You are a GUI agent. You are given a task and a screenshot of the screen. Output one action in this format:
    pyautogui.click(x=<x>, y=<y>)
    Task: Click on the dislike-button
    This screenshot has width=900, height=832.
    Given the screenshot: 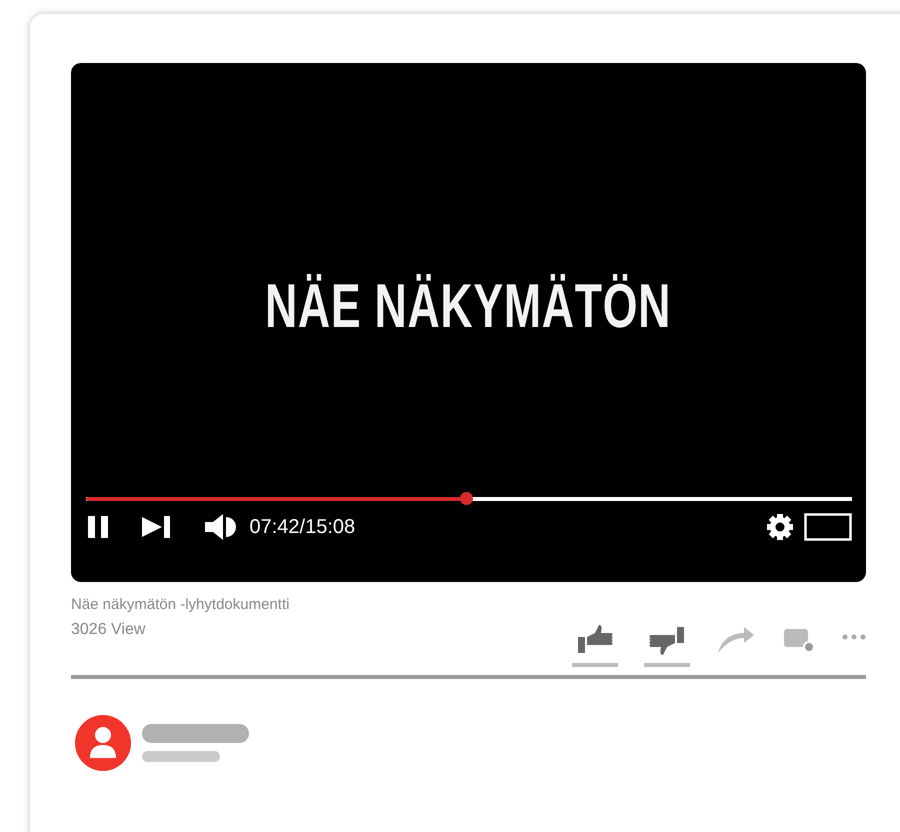 What is the action you would take?
    pyautogui.click(x=667, y=646)
    